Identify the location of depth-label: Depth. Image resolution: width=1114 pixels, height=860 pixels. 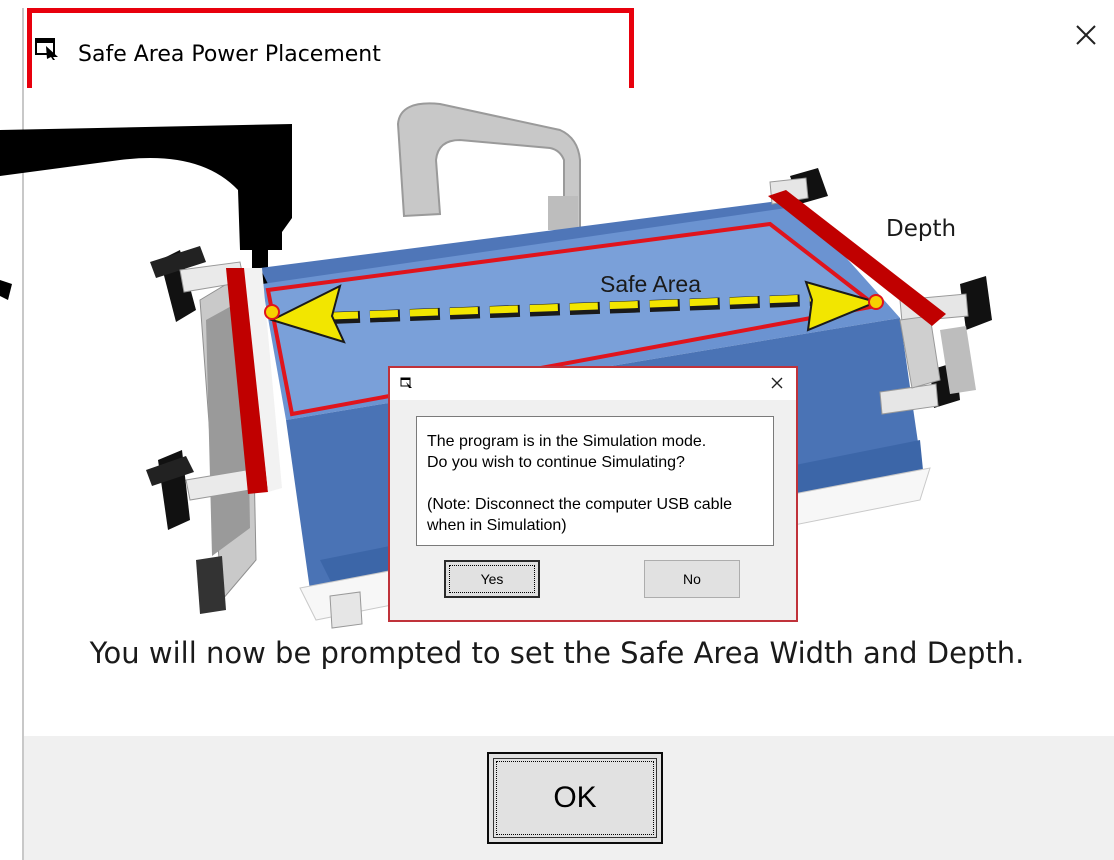
(921, 229).